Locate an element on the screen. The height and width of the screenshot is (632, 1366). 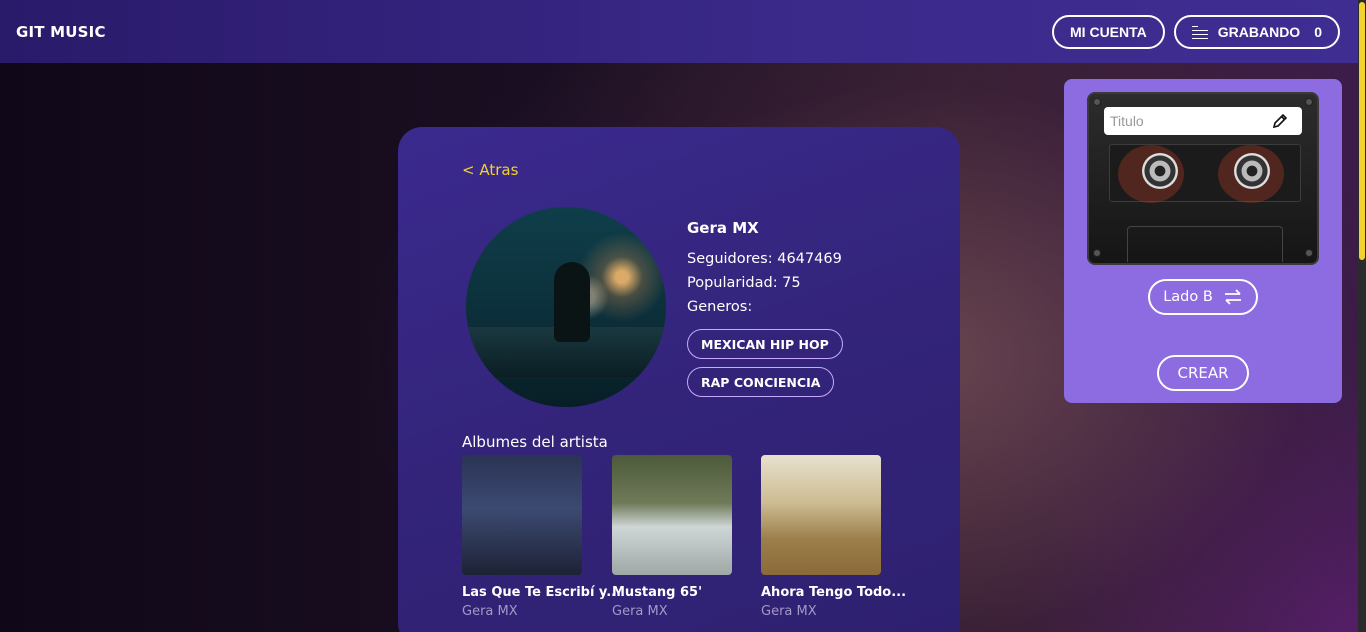
side-label: Lado B is located at coordinates (1188, 297).